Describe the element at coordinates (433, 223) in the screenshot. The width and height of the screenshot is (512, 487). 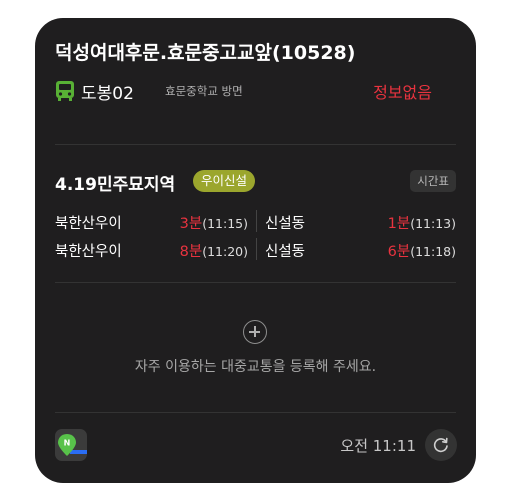
I see `arrival-time: (11:13)` at that location.